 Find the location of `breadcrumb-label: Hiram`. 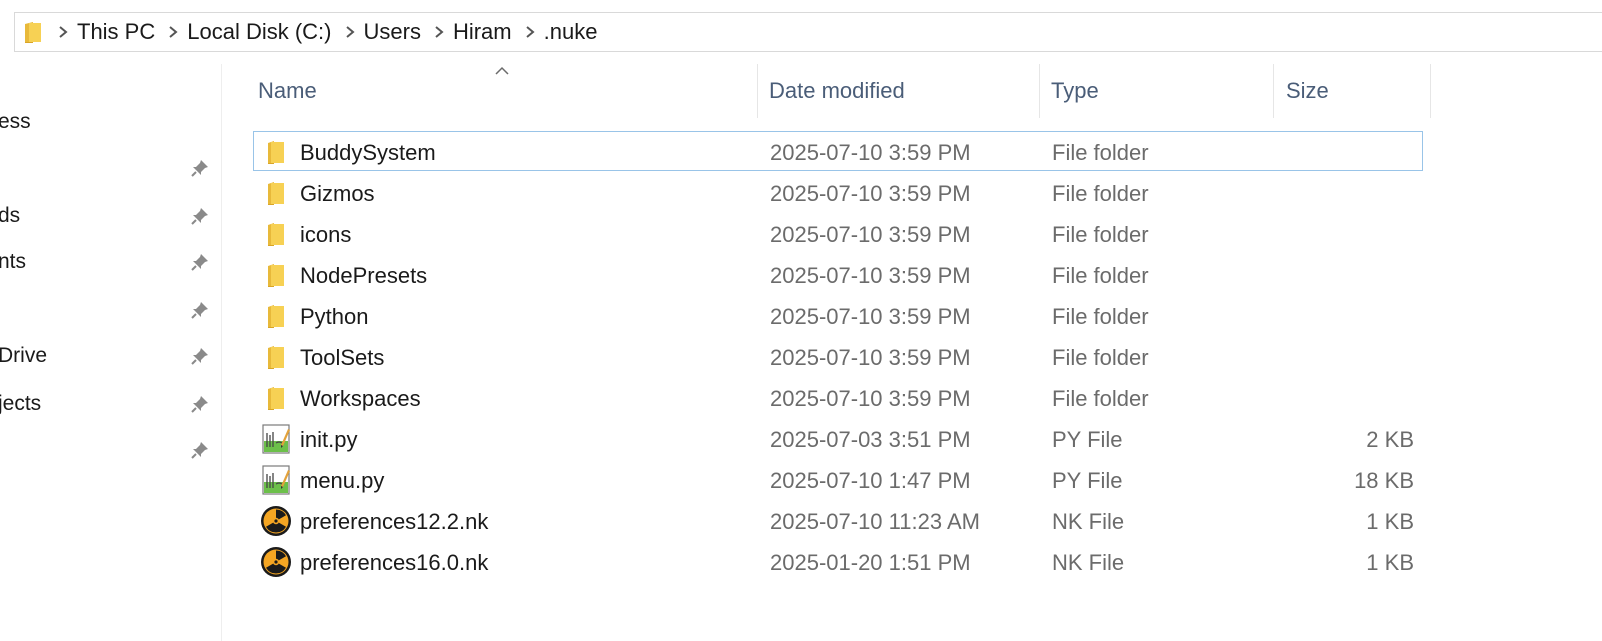

breadcrumb-label: Hiram is located at coordinates (482, 31).